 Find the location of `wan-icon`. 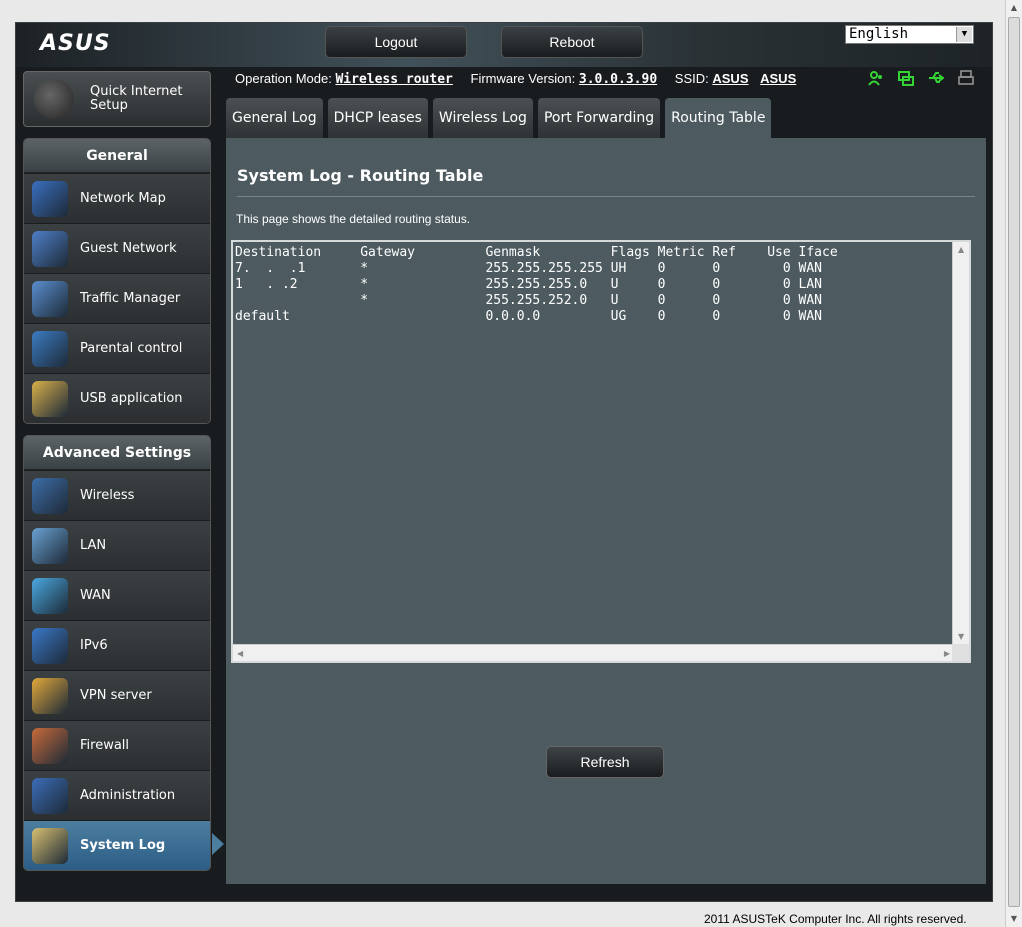

wan-icon is located at coordinates (50, 595).